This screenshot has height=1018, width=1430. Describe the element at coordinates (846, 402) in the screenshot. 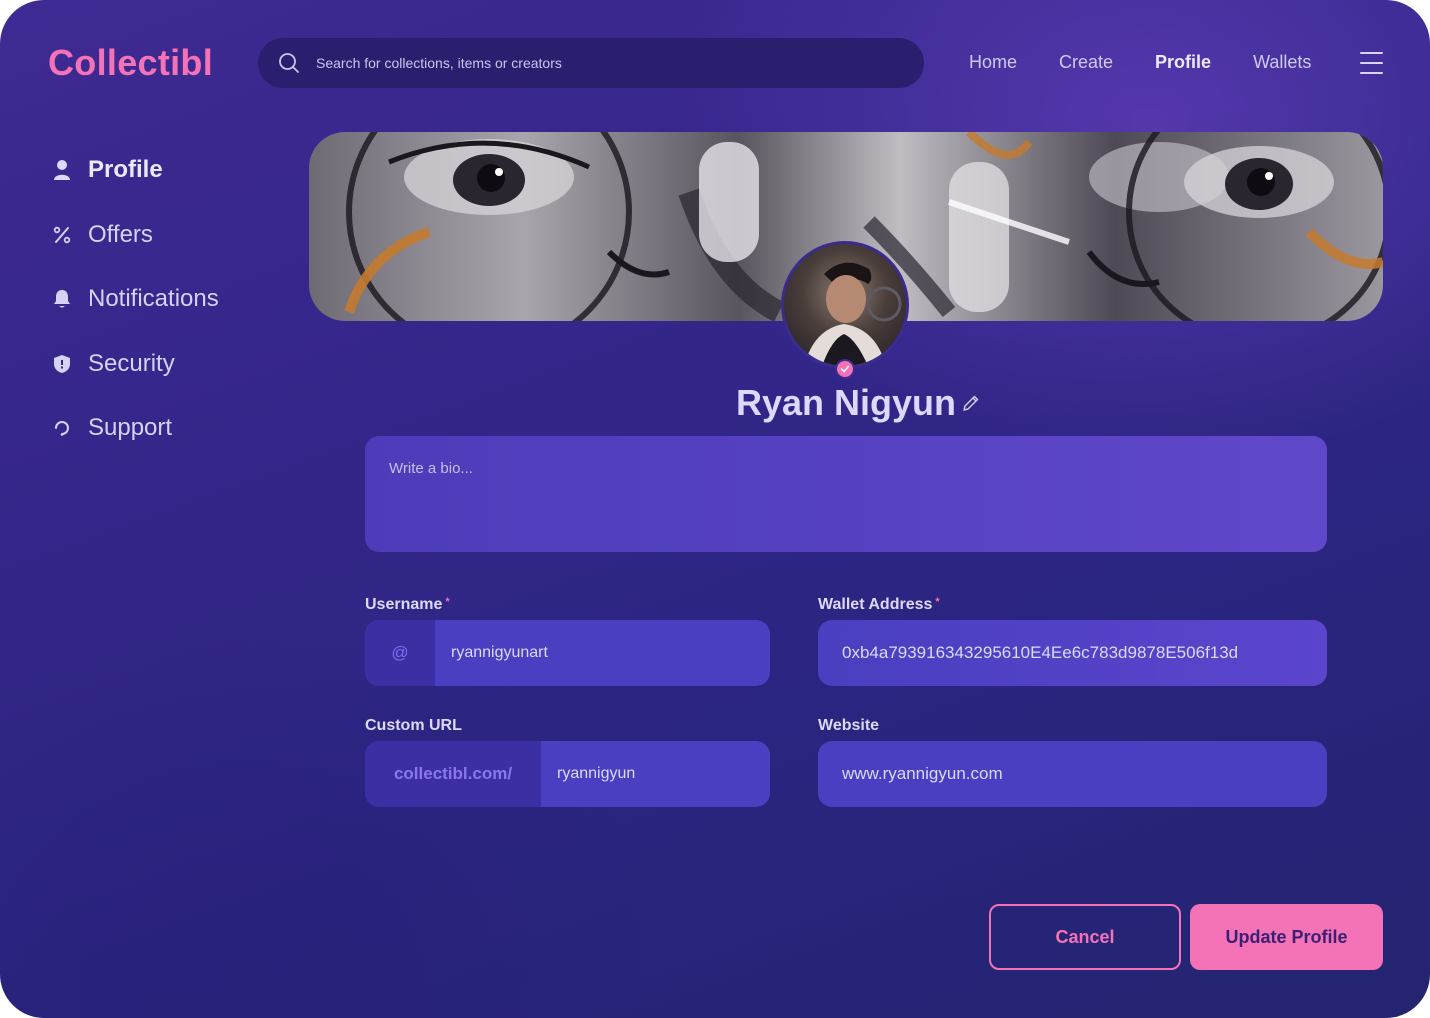

I see `profile-name: Ryan Nigyun` at that location.